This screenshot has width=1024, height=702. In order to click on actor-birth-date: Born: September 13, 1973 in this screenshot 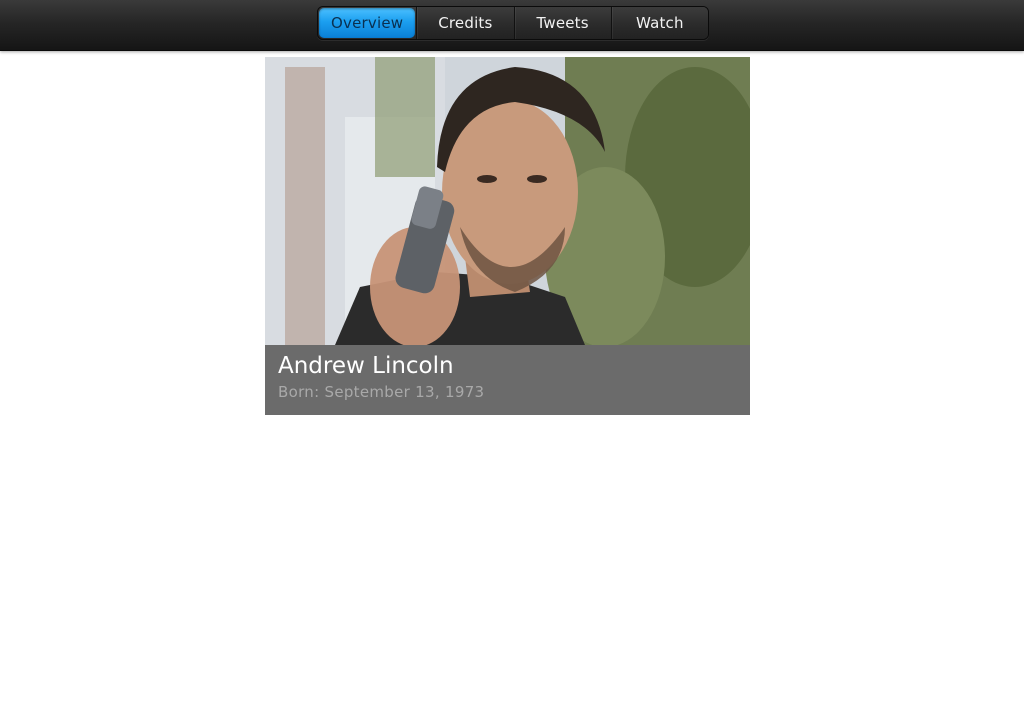, I will do `click(381, 392)`.